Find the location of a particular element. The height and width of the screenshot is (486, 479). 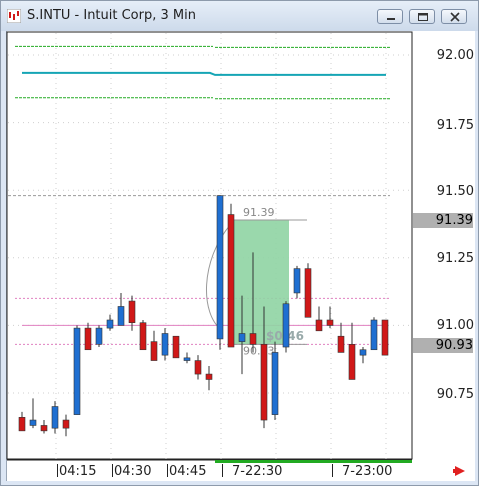

session-bar is located at coordinates (313, 461).